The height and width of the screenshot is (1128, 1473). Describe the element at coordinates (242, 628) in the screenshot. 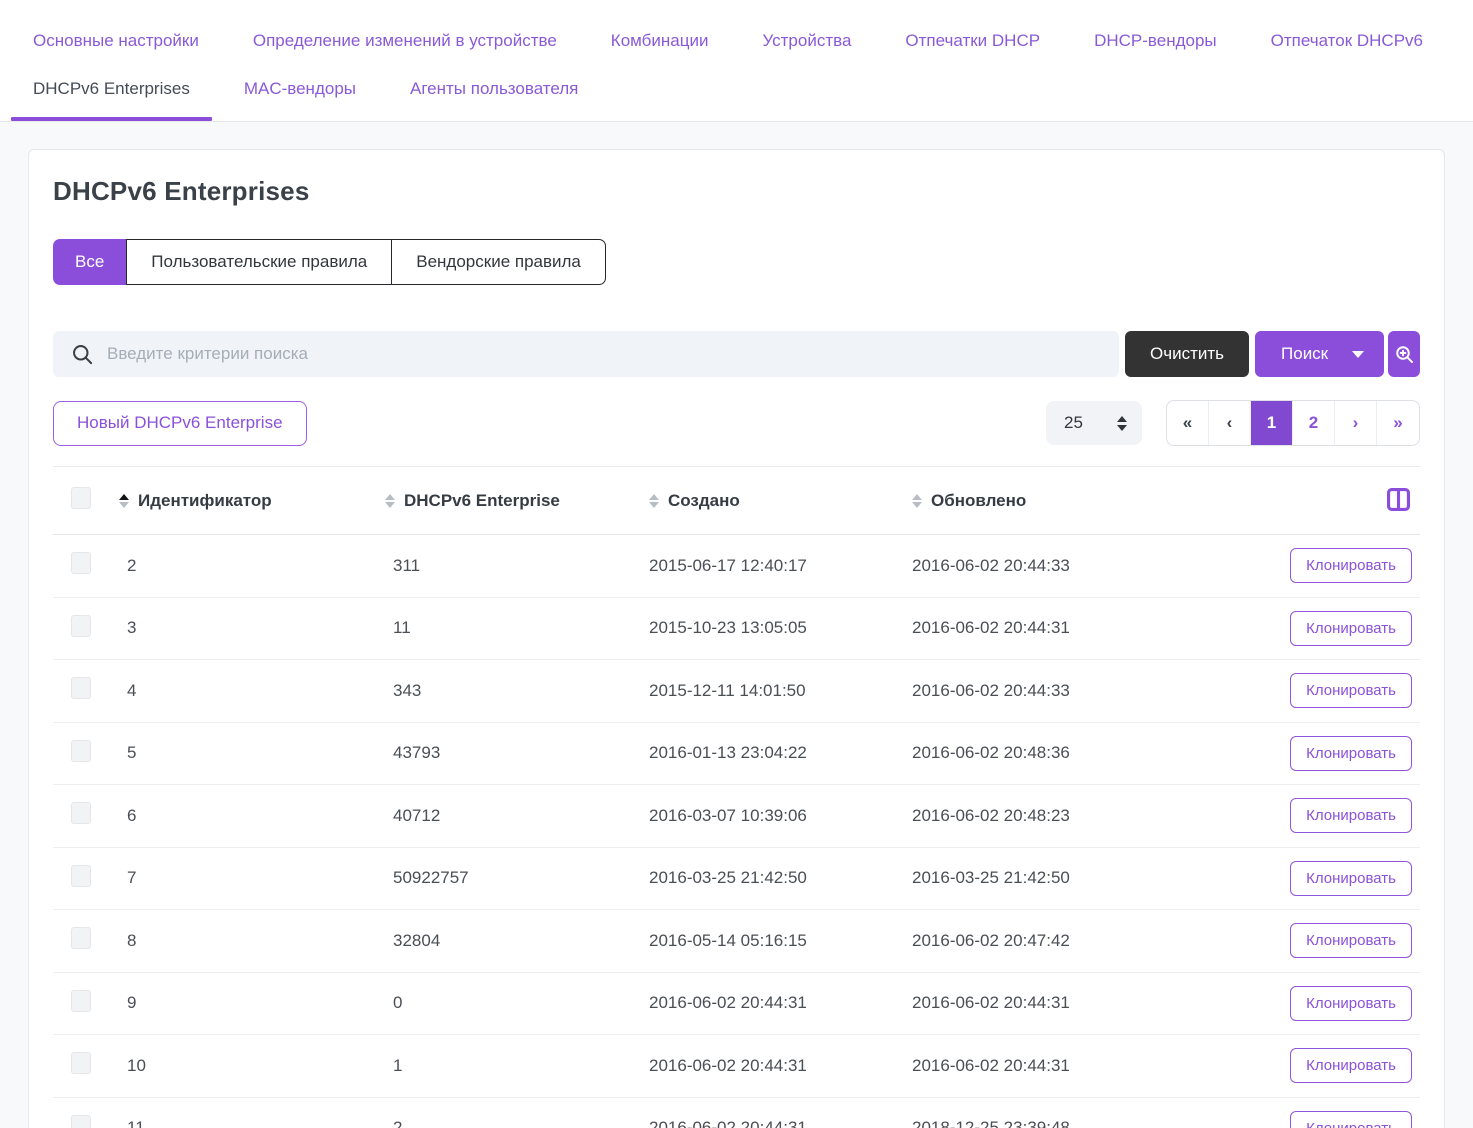

I see `row-id: 3` at that location.